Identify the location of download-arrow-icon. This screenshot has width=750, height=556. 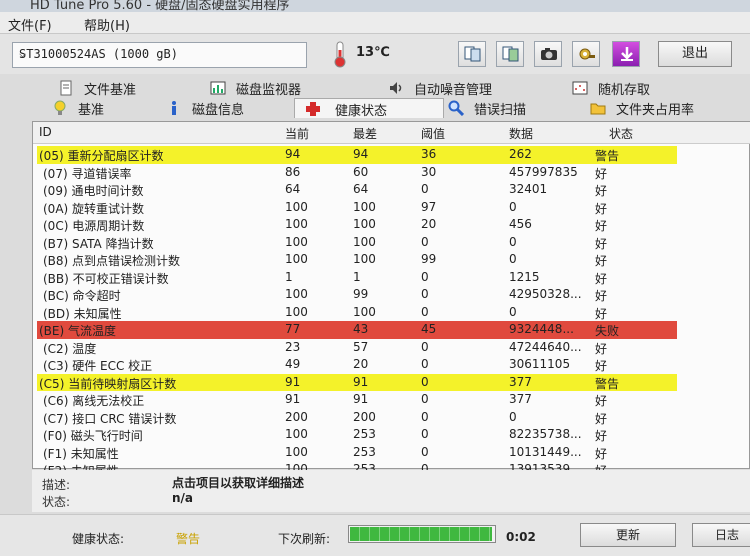
(627, 54).